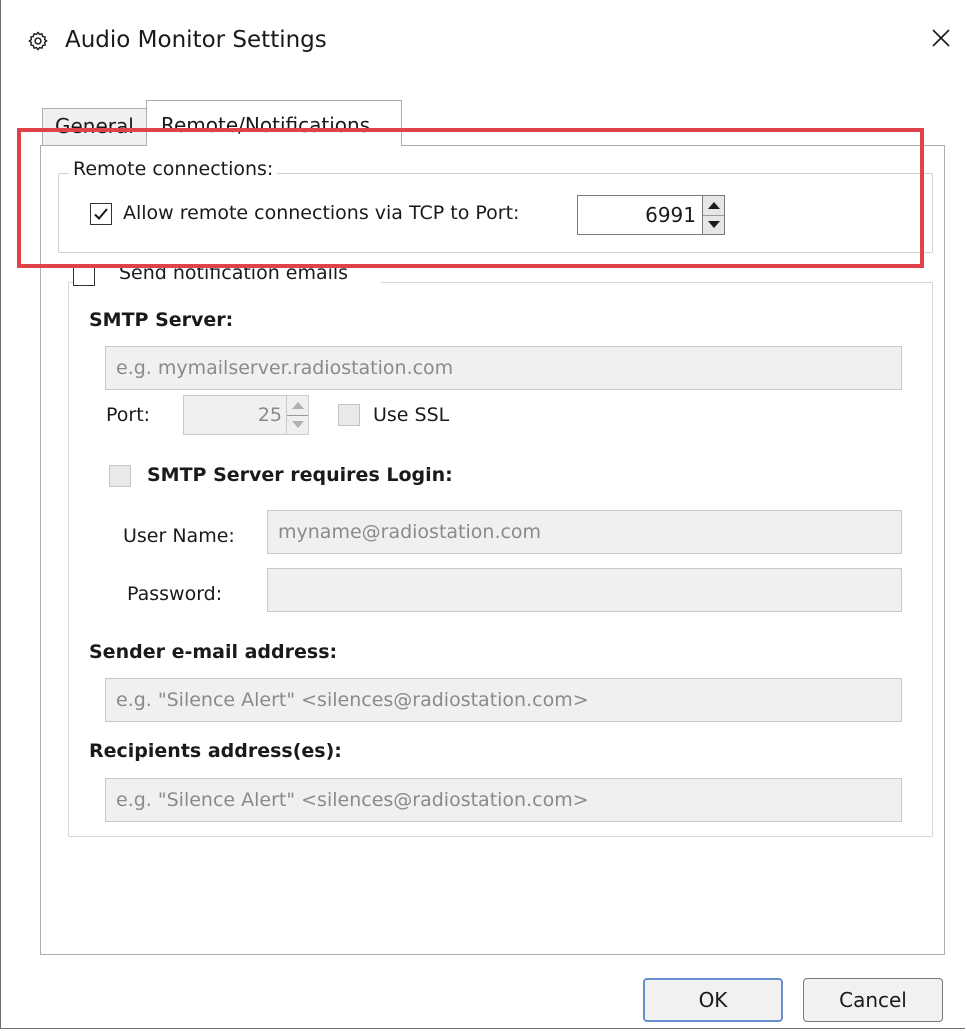 This screenshot has width=967, height=1031. I want to click on use-ssl-checkbox, so click(349, 415).